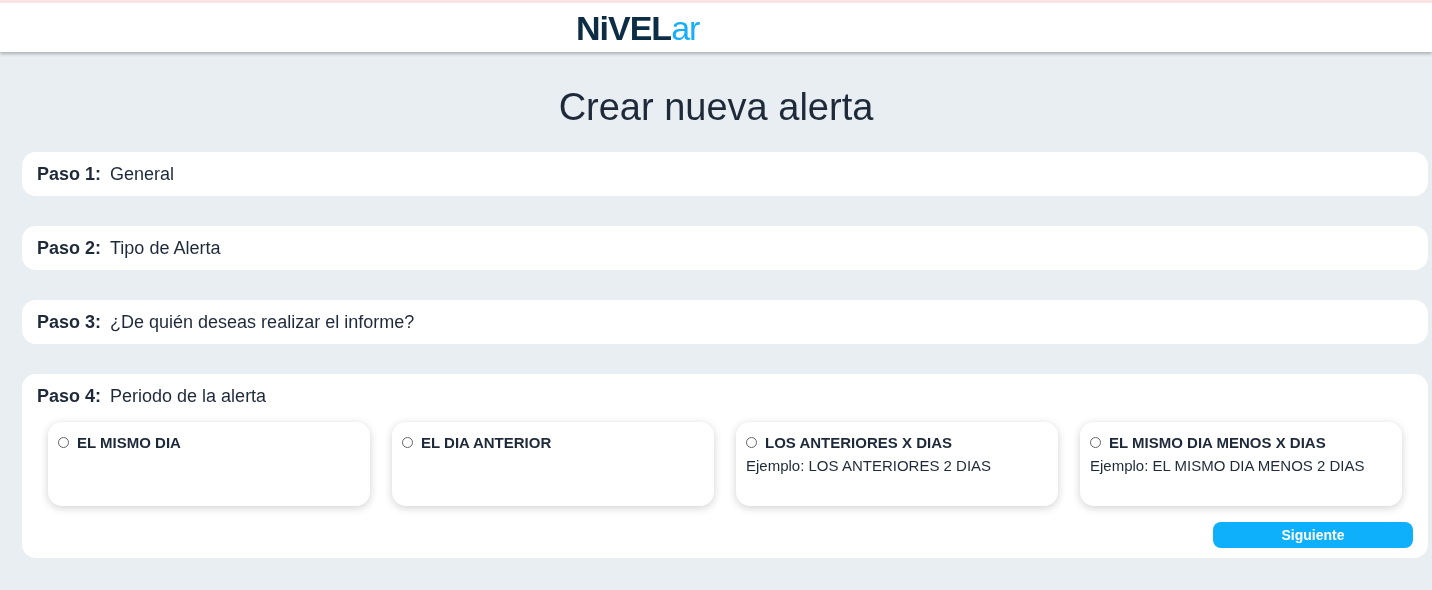 This screenshot has width=1432, height=590. What do you see at coordinates (725, 174) in the screenshot?
I see `step-header: Paso 1: General` at bounding box center [725, 174].